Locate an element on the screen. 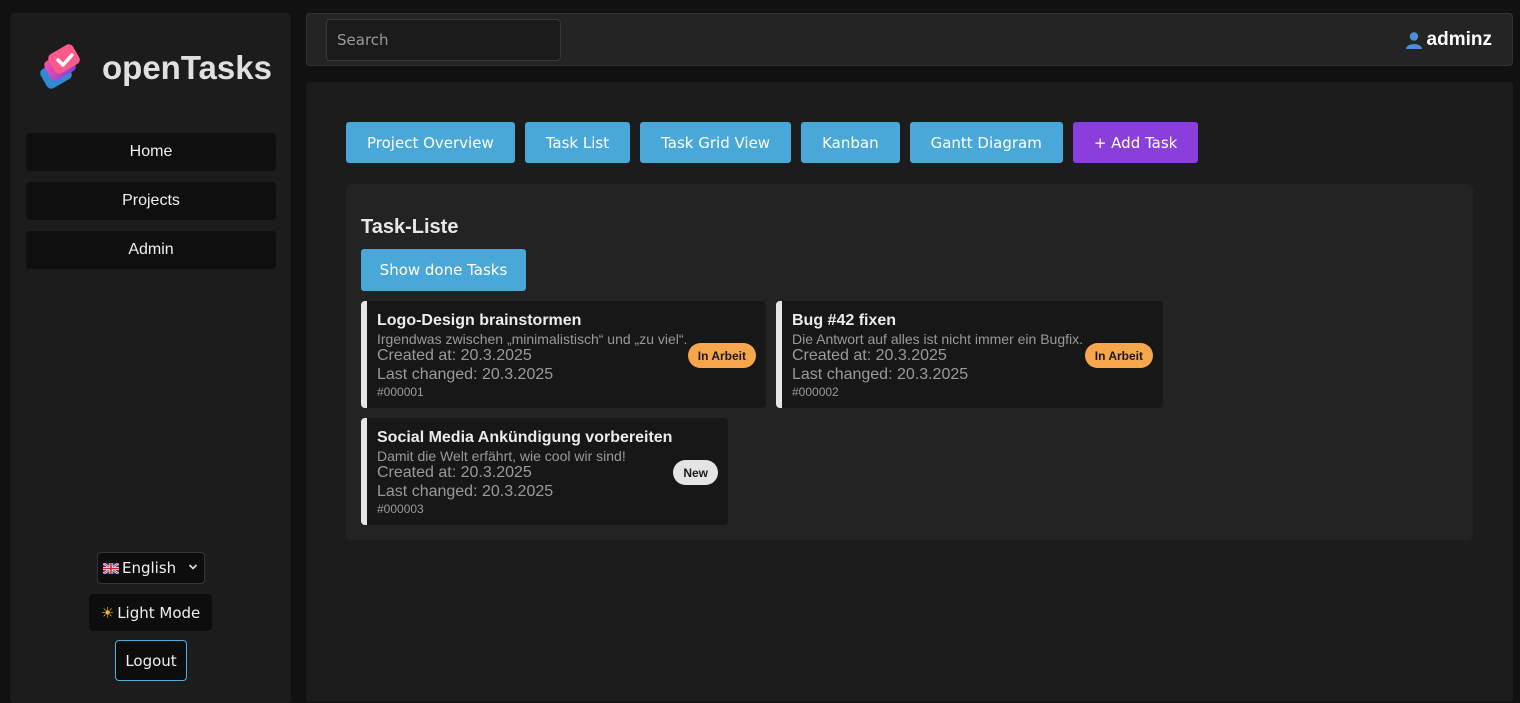 Image resolution: width=1520 pixels, height=703 pixels. logout-button: Logout is located at coordinates (151, 660).